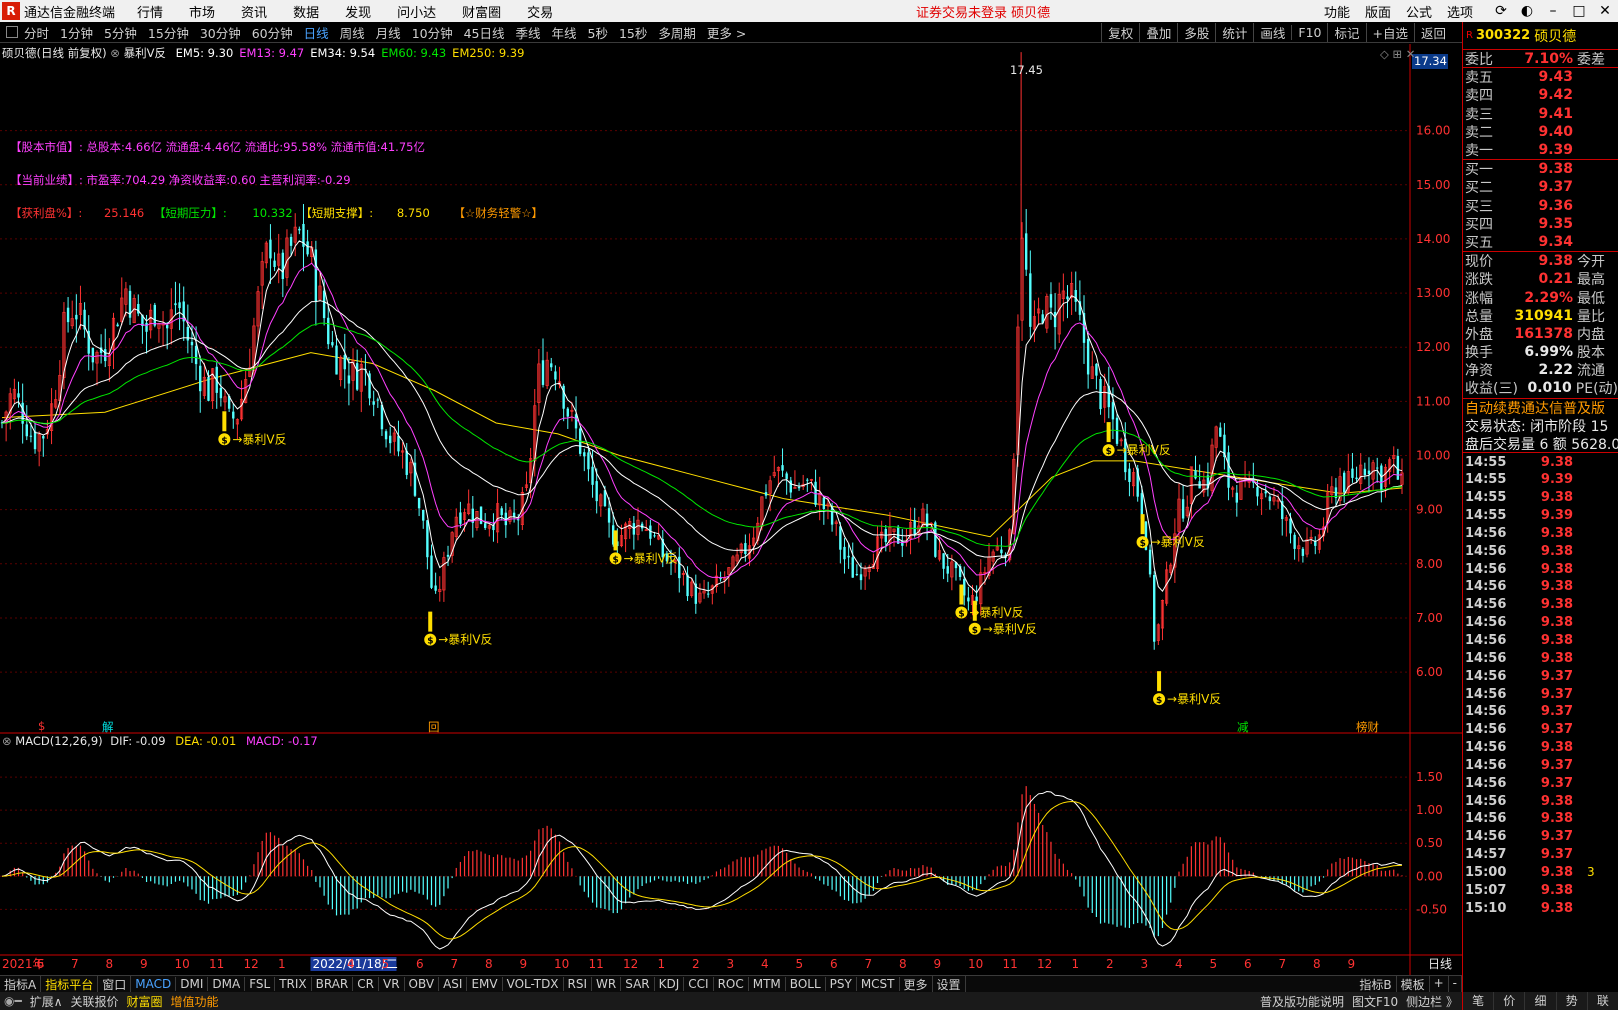  I want to click on buy-order-row: 买三 9.36, so click(1540, 206).